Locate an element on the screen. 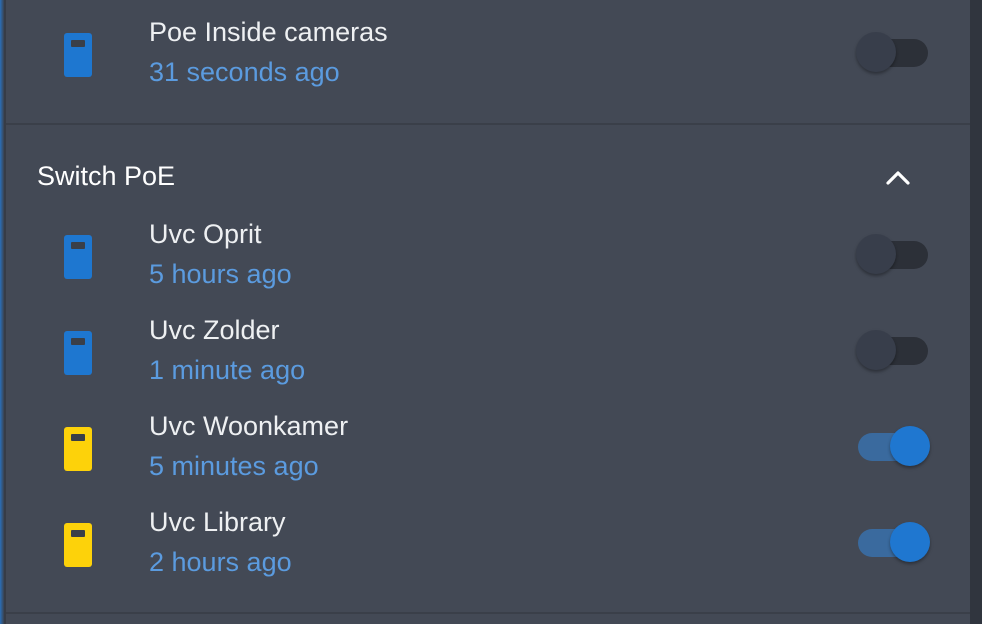 The width and height of the screenshot is (982, 624). entity-name: Uvc Woonkamer is located at coordinates (249, 426).